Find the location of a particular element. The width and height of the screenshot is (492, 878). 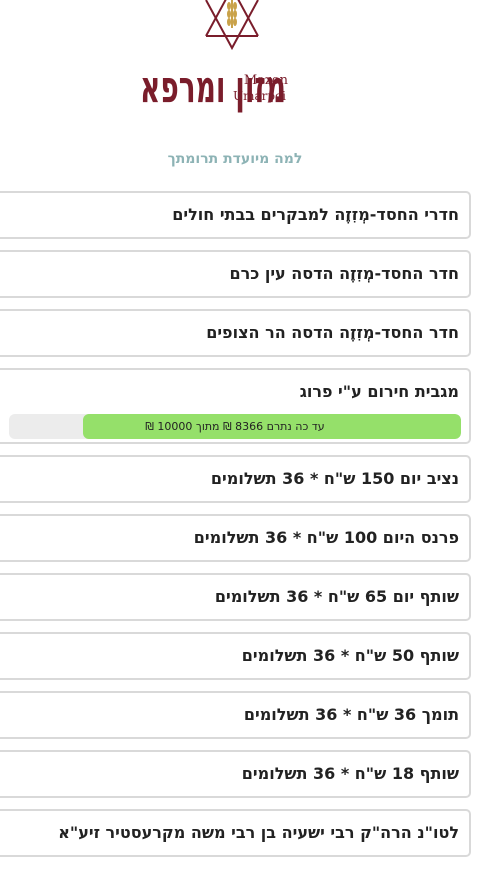

logo-latin-line-2: Umarpei is located at coordinates (259, 96).